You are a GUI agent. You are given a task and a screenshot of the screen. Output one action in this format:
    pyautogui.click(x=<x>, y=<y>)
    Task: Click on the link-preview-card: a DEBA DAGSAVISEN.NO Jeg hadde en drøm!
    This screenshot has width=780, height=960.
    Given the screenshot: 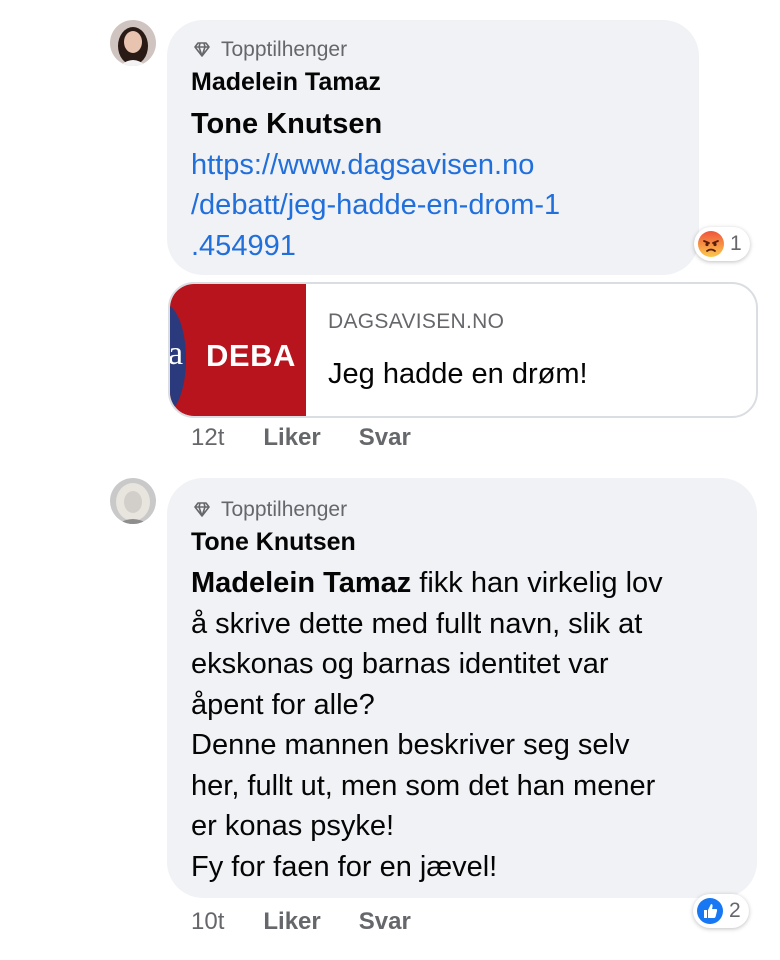 What is the action you would take?
    pyautogui.click(x=463, y=350)
    